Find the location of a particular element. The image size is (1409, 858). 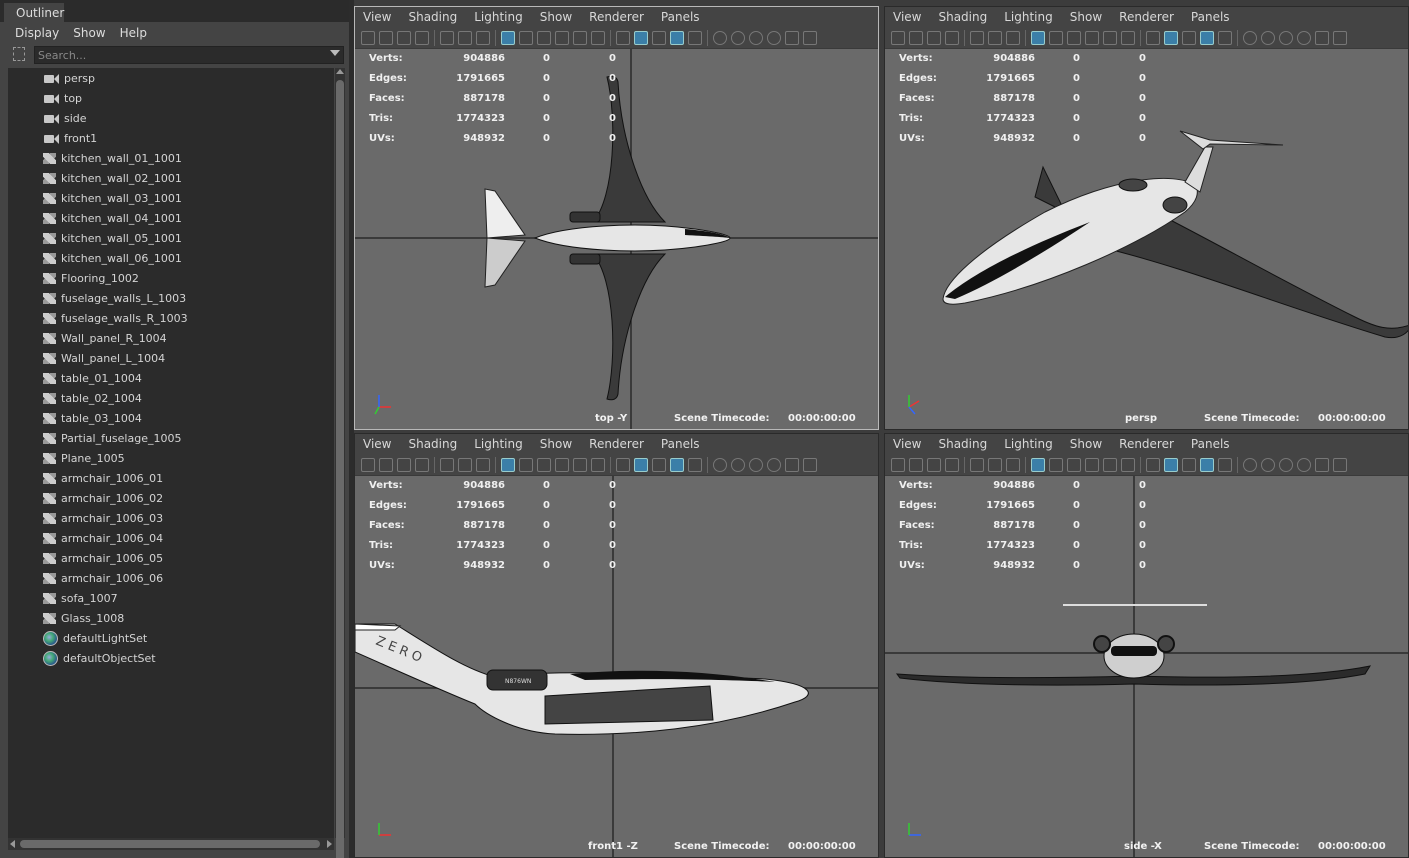

outliner-item-kitchen-wall-06-1001: kitchen_wall_06_1001 is located at coordinates (171, 258).